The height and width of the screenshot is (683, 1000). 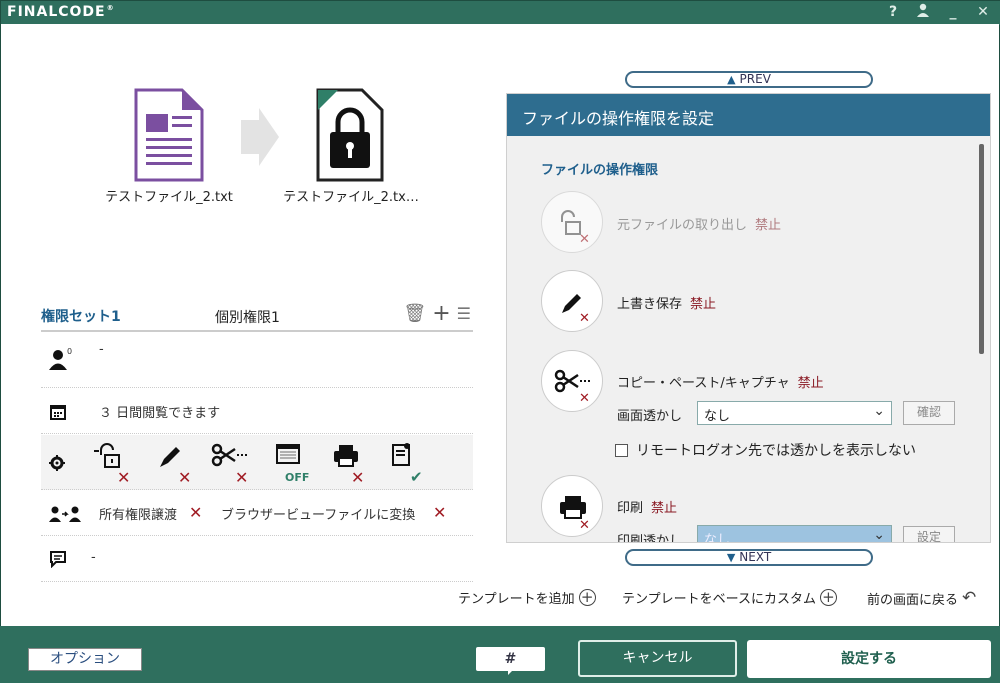 What do you see at coordinates (169, 197) in the screenshot?
I see `source-file-name: テストファイル_2.txt` at bounding box center [169, 197].